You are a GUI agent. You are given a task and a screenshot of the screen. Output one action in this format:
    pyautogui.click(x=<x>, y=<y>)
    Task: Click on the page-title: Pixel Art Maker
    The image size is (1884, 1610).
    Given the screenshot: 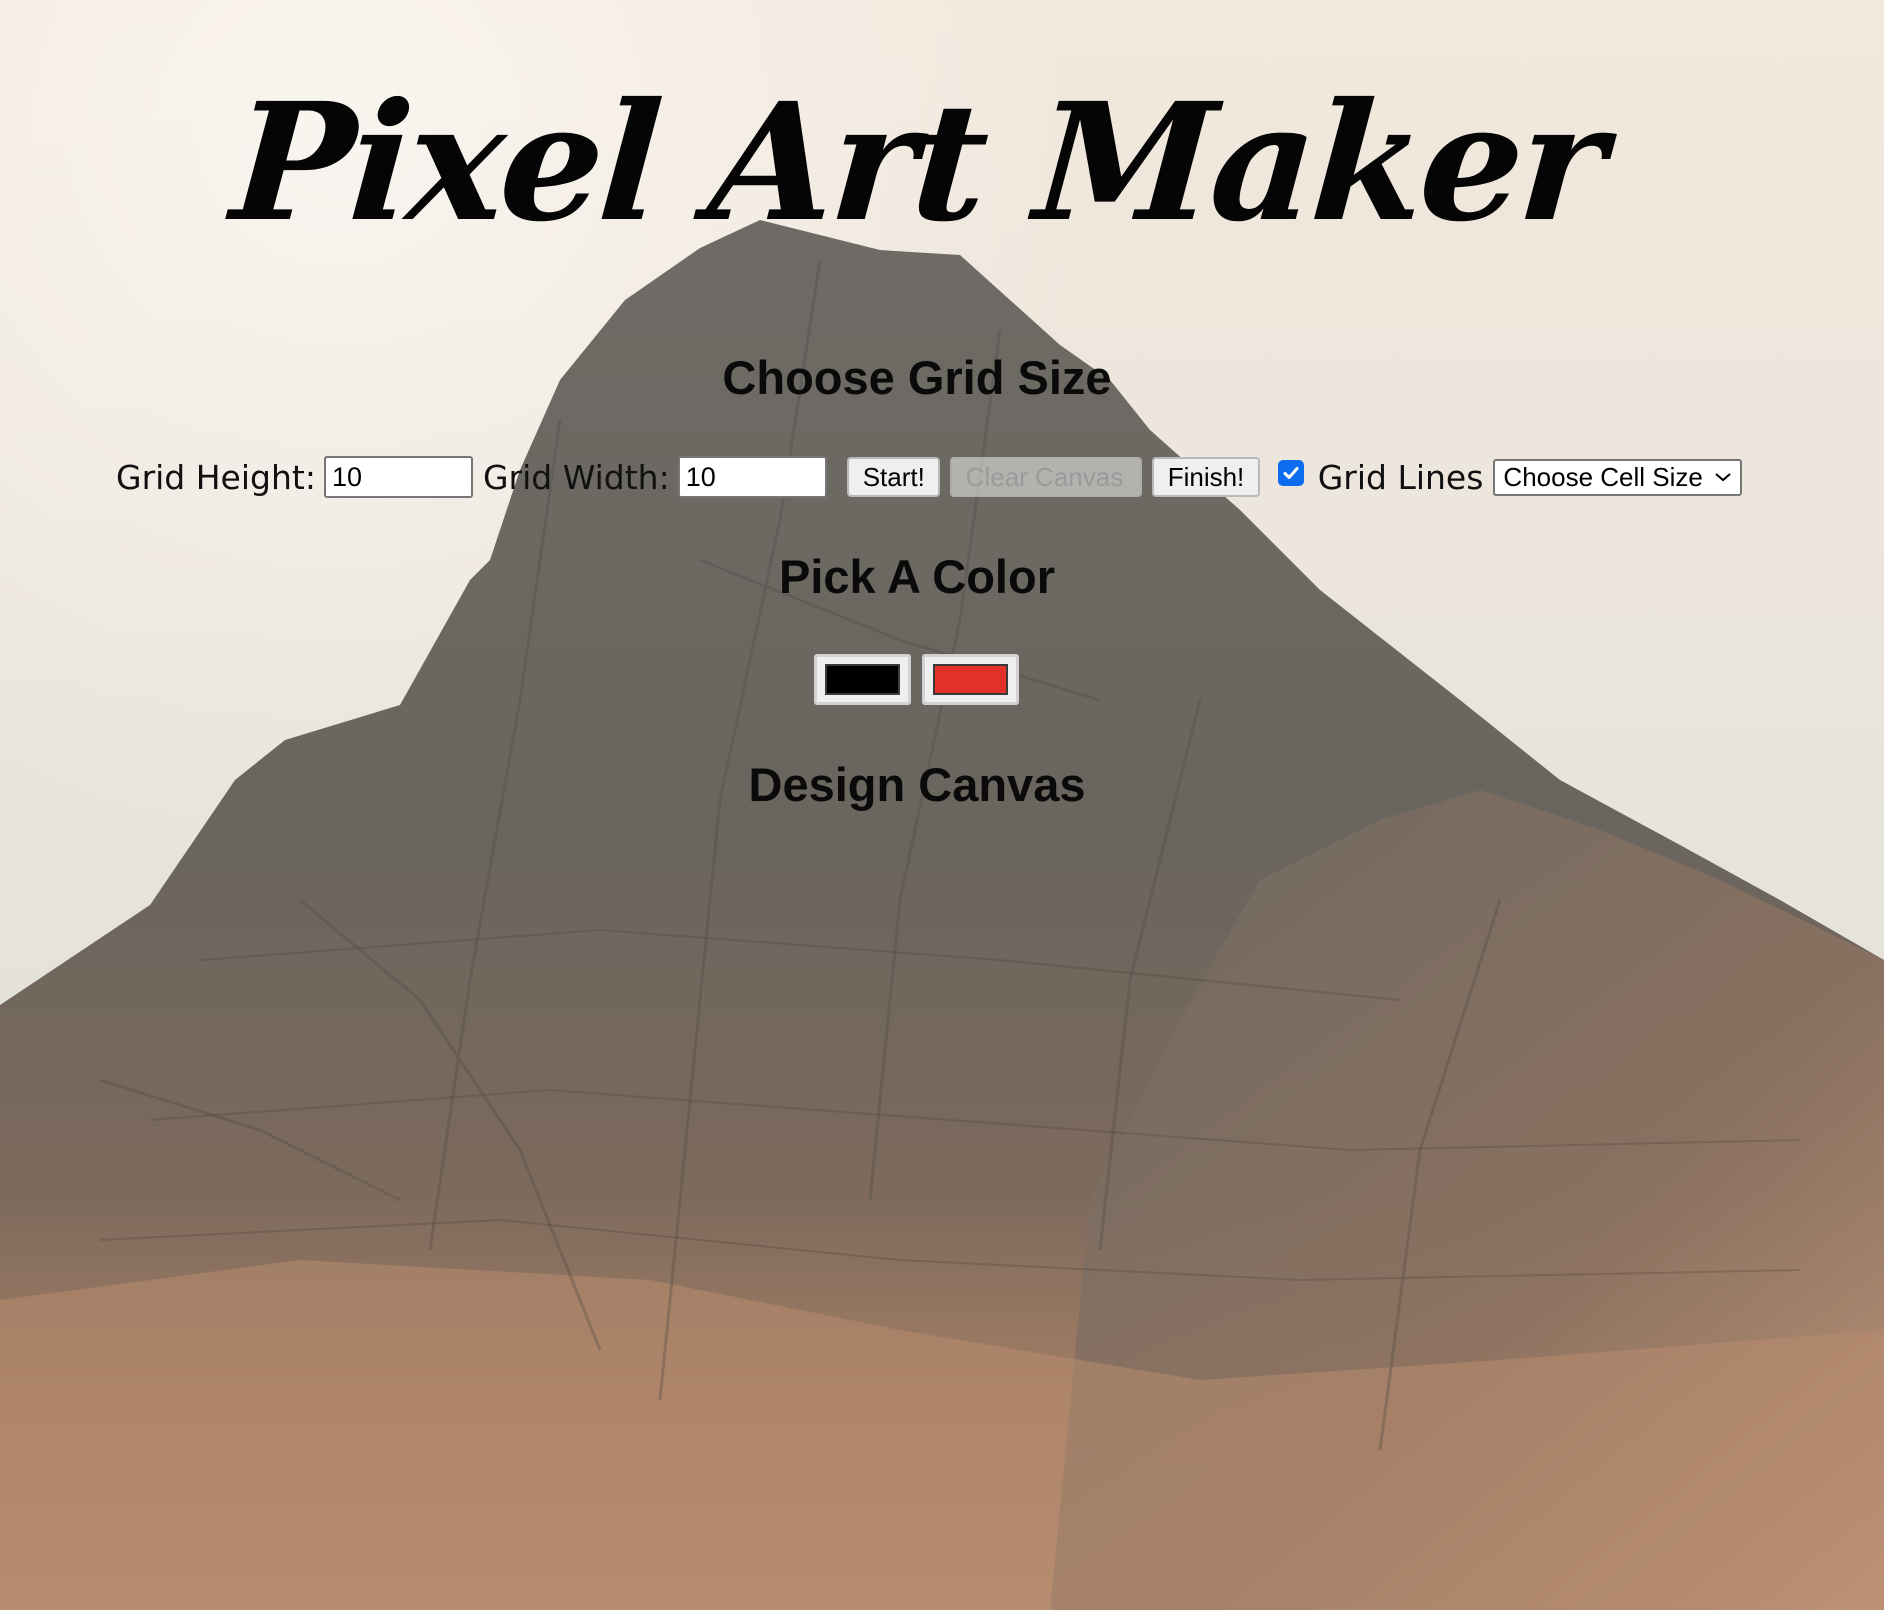 What is the action you would take?
    pyautogui.click(x=917, y=163)
    